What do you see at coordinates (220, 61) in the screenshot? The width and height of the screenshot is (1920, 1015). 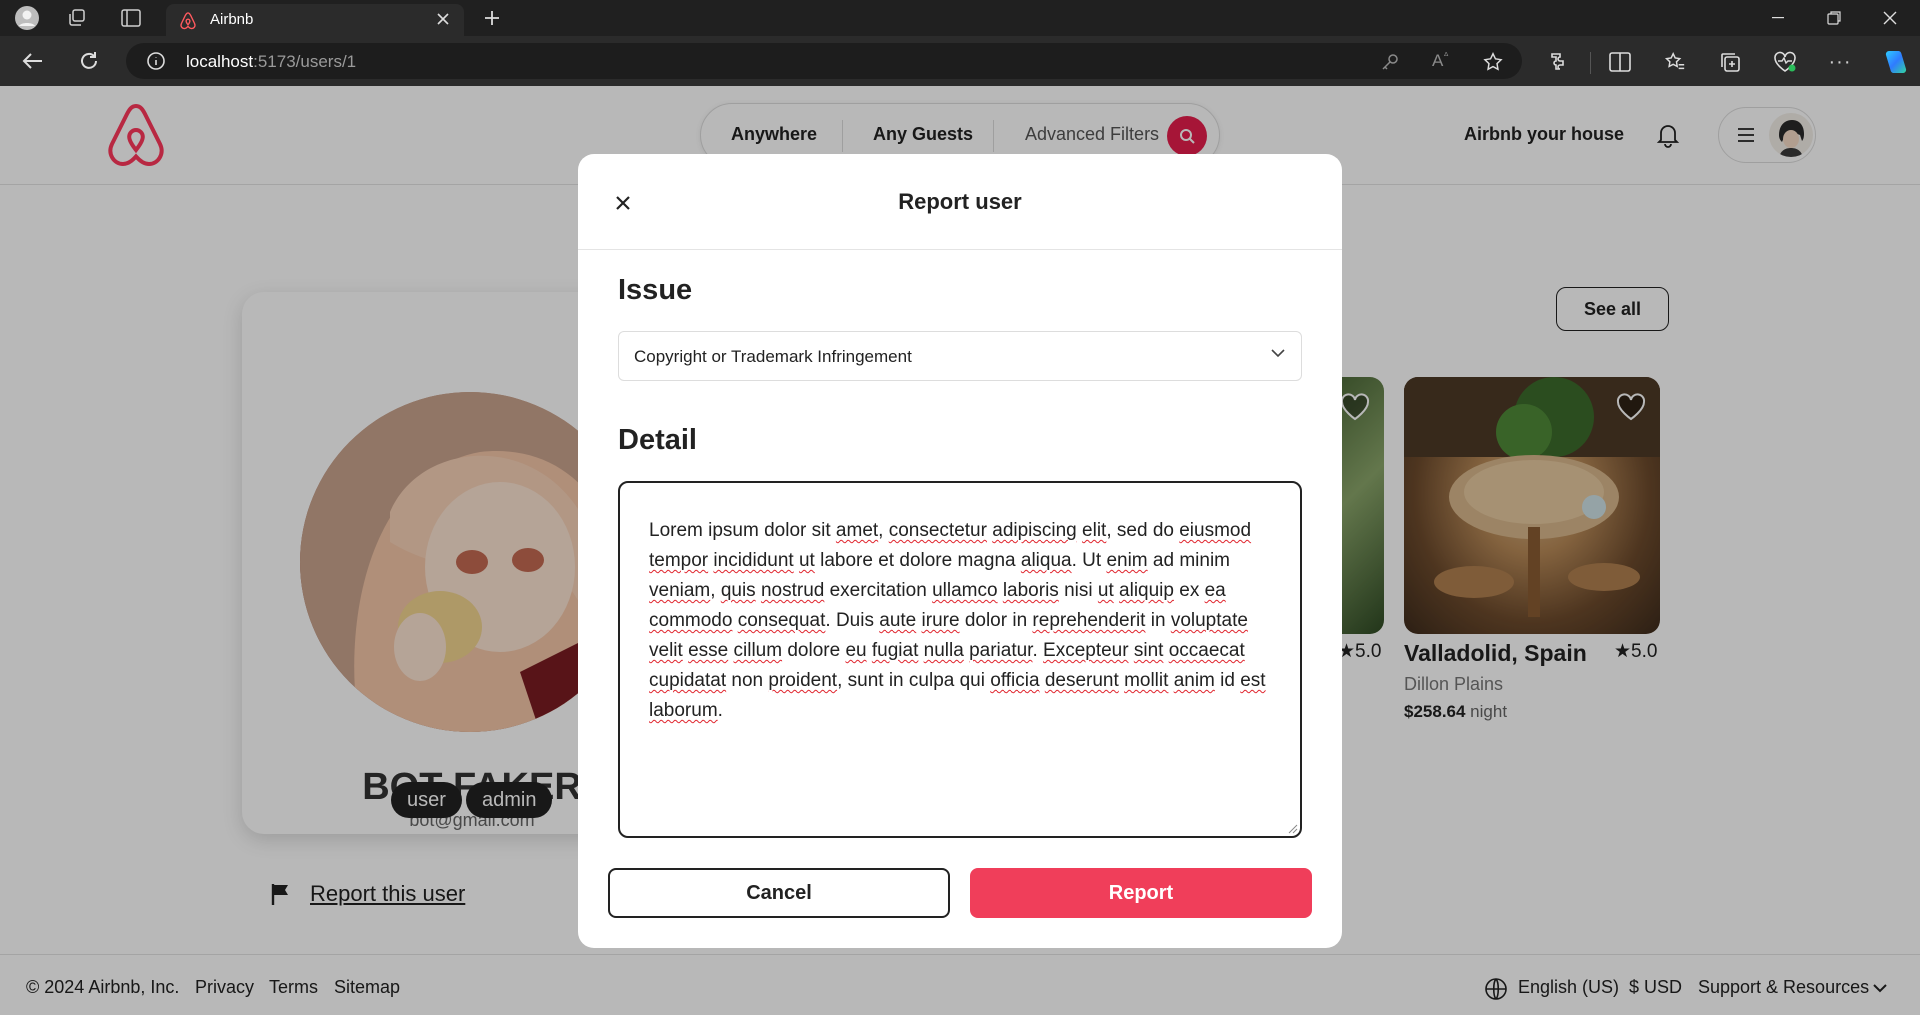 I see `url-host: localhost` at bounding box center [220, 61].